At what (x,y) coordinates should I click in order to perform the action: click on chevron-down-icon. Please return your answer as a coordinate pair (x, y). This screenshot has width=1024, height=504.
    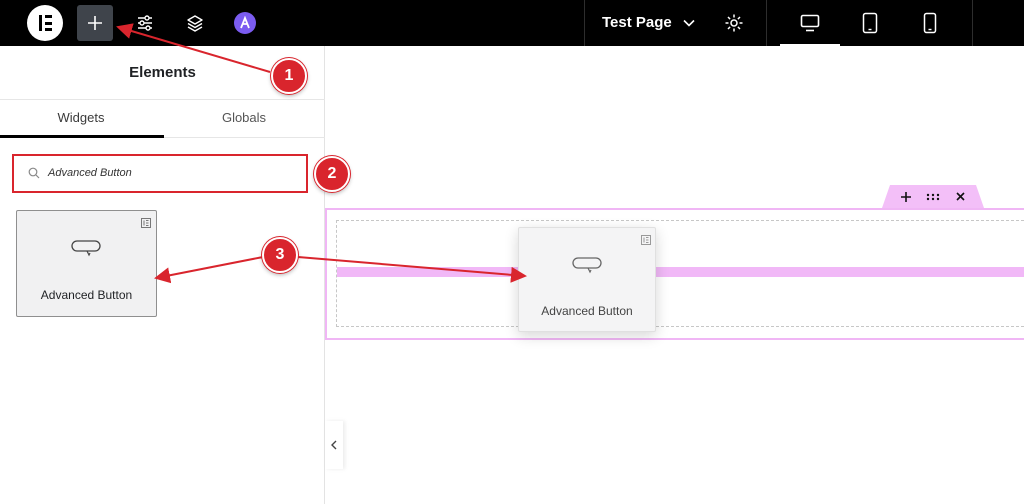
    Looking at the image, I should click on (689, 23).